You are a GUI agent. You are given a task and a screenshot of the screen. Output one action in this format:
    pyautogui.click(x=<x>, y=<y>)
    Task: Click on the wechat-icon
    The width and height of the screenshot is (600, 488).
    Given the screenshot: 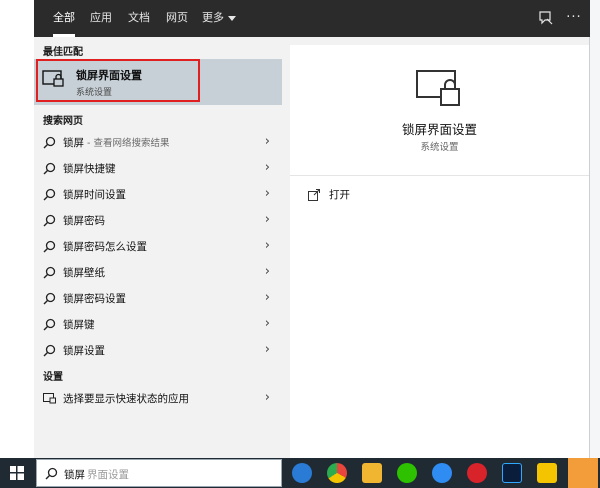 What is the action you would take?
    pyautogui.click(x=407, y=473)
    